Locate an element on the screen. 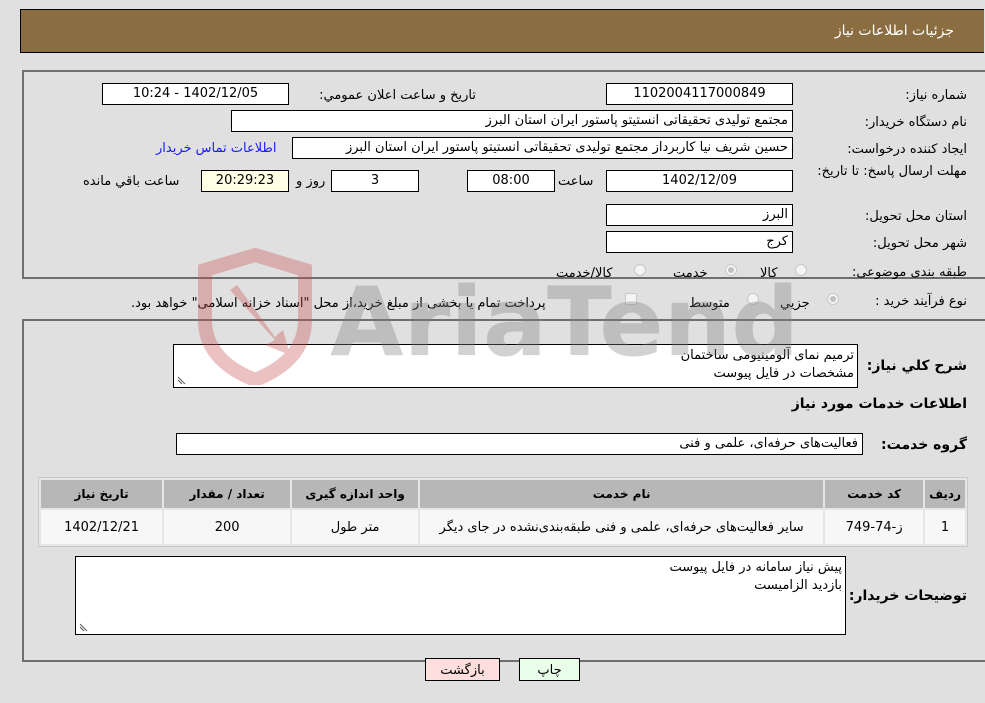 The image size is (985, 703). col-header-service-code: کد خدمت is located at coordinates (874, 494).